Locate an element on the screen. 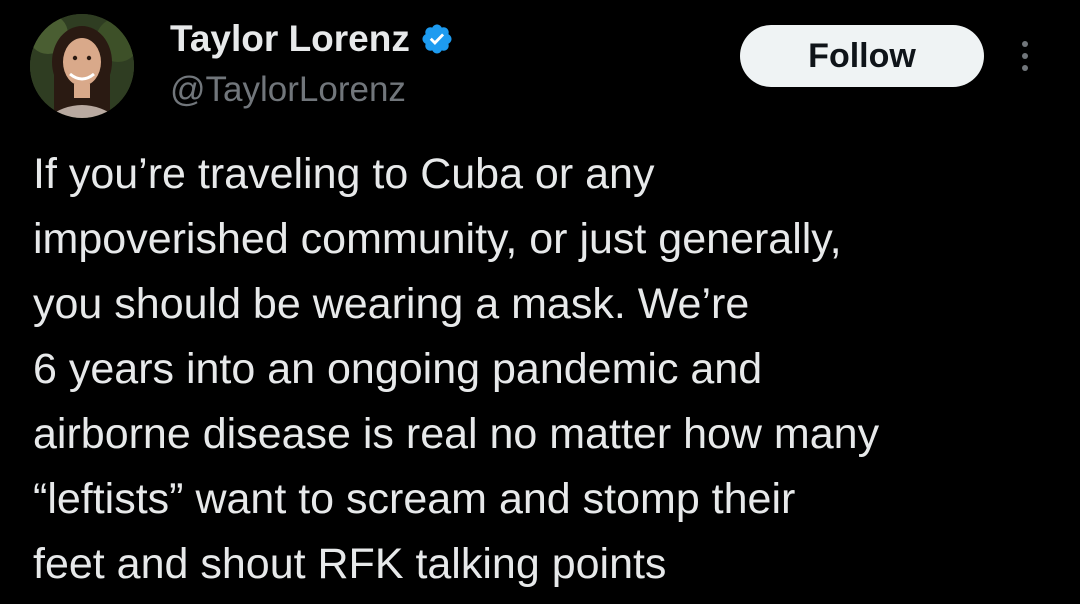 The image size is (1080, 604). tweet-text-line: If you’re traveling to Cuba or any is located at coordinates (344, 174).